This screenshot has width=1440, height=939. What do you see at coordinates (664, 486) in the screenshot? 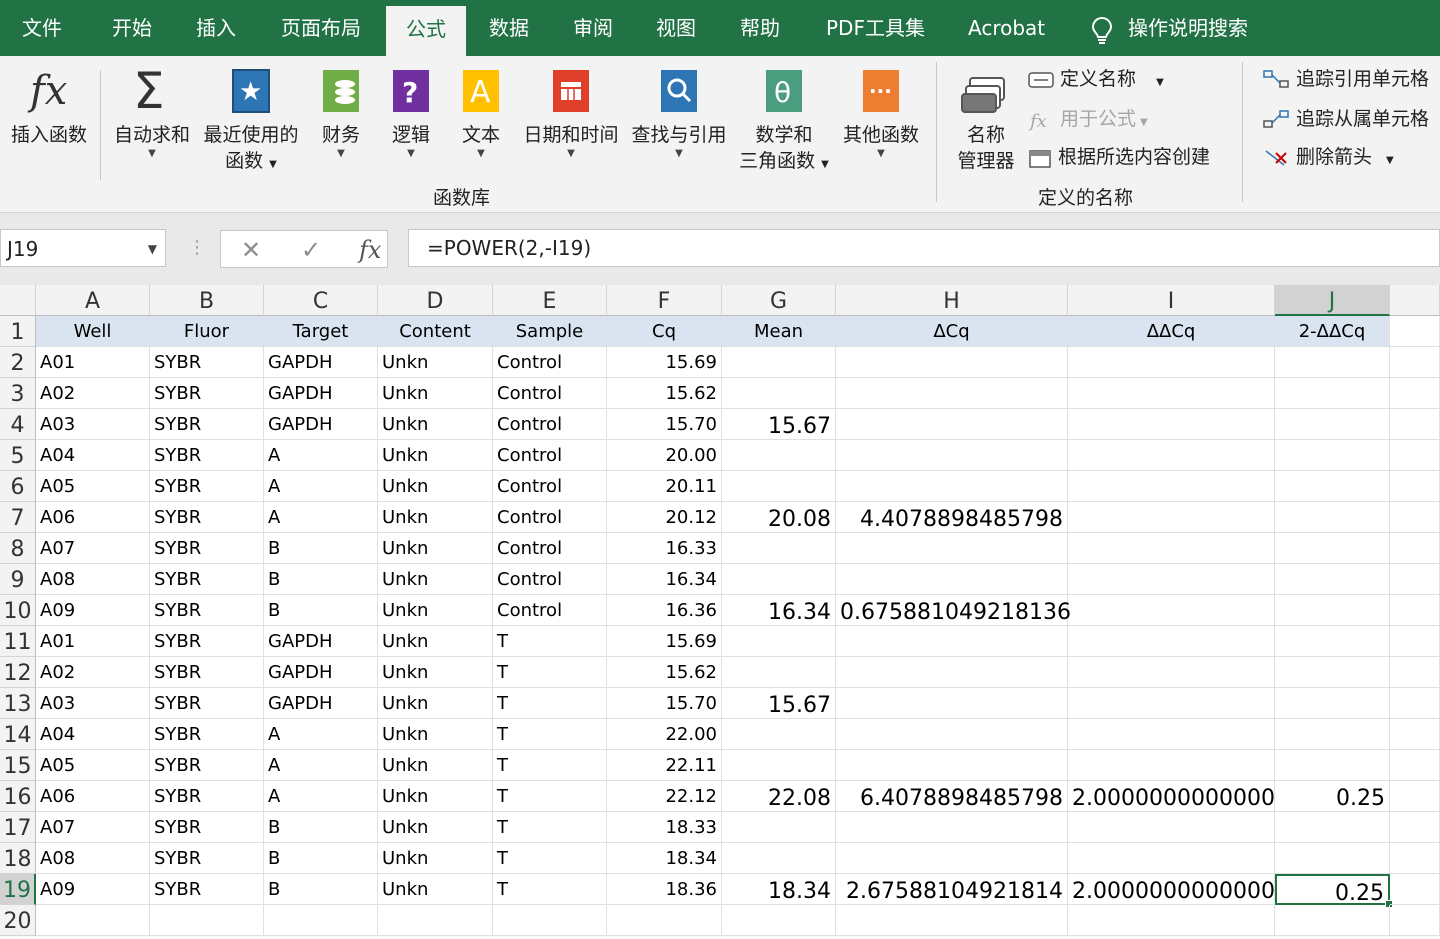
I see `table-cell: 20.11` at bounding box center [664, 486].